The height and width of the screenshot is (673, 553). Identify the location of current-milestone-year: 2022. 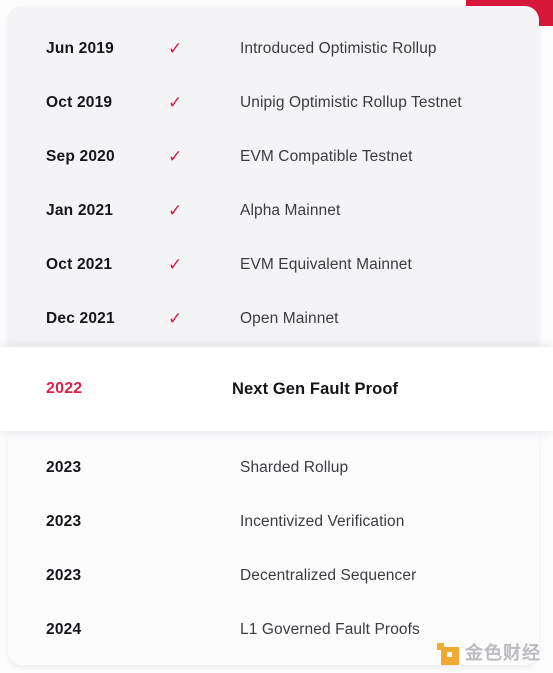
(64, 388).